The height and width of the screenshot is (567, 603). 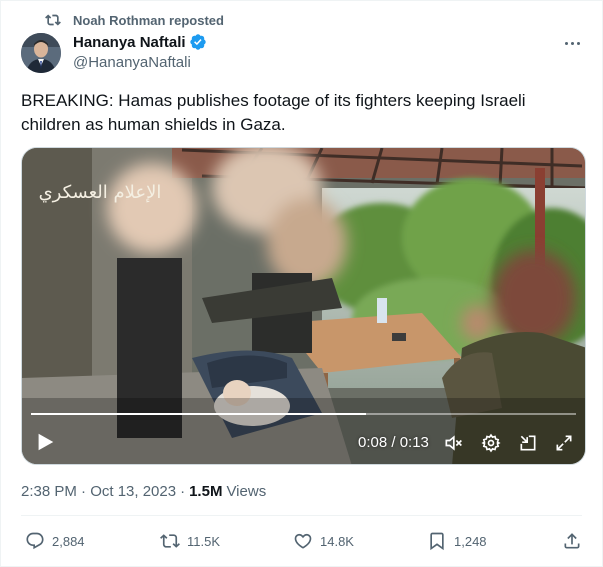 I want to click on reply-icon, so click(x=35, y=541).